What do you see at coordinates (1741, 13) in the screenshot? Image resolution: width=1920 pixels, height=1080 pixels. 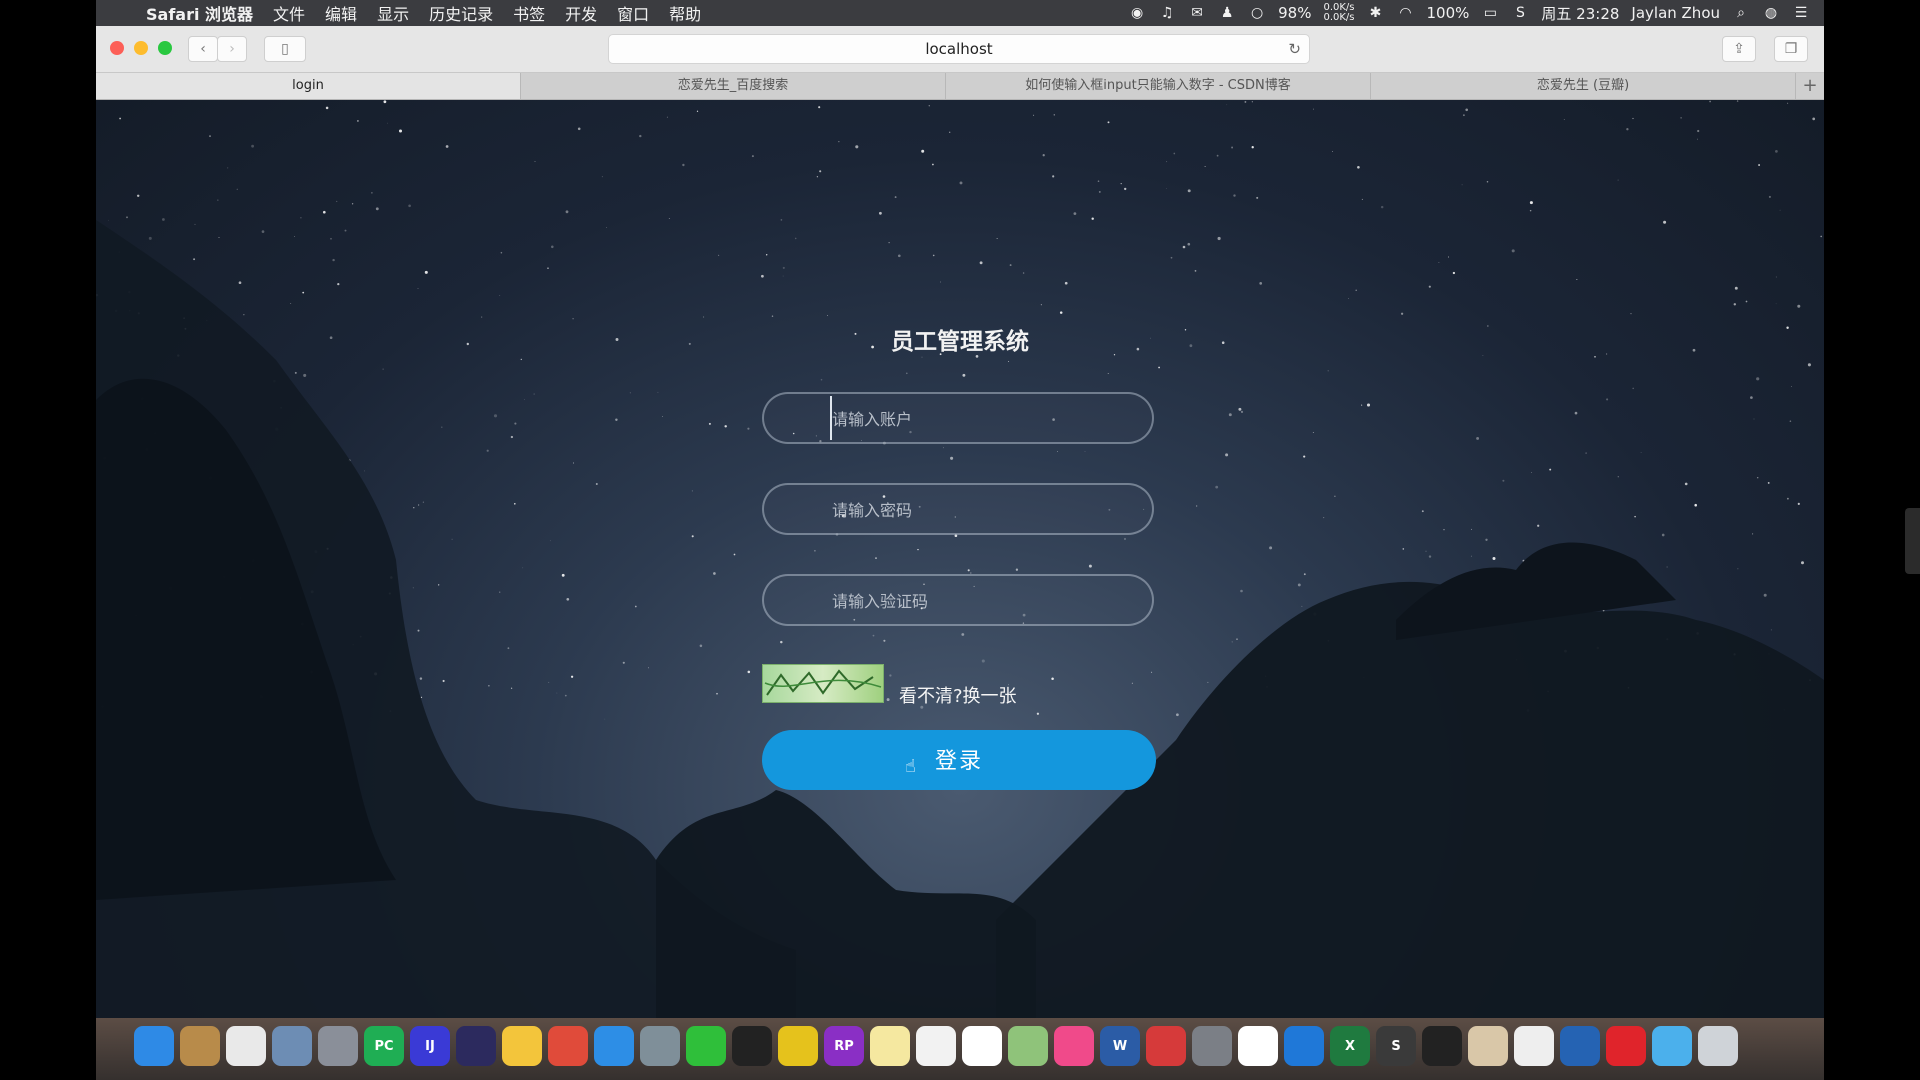 I see `spotlight-icon: ⌕` at bounding box center [1741, 13].